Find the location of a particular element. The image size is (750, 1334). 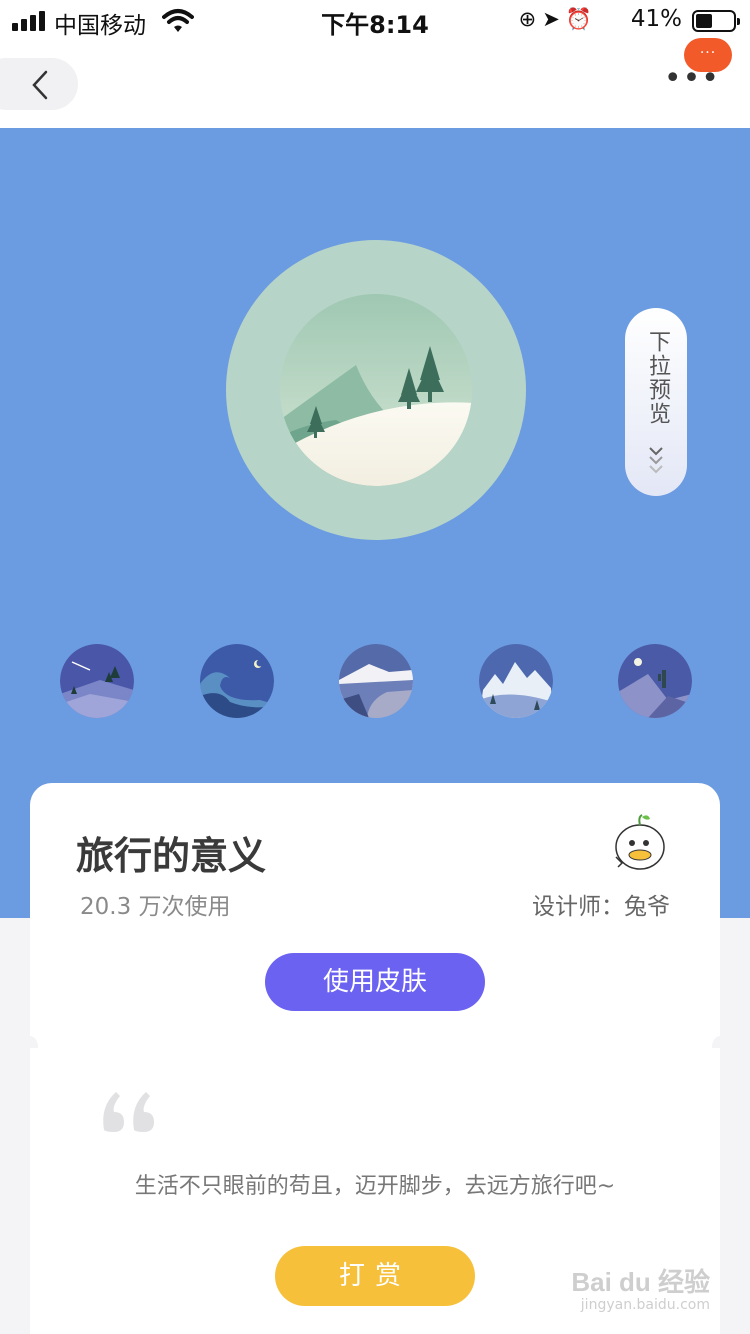

designer-name: 兔爷 is located at coordinates (647, 907).